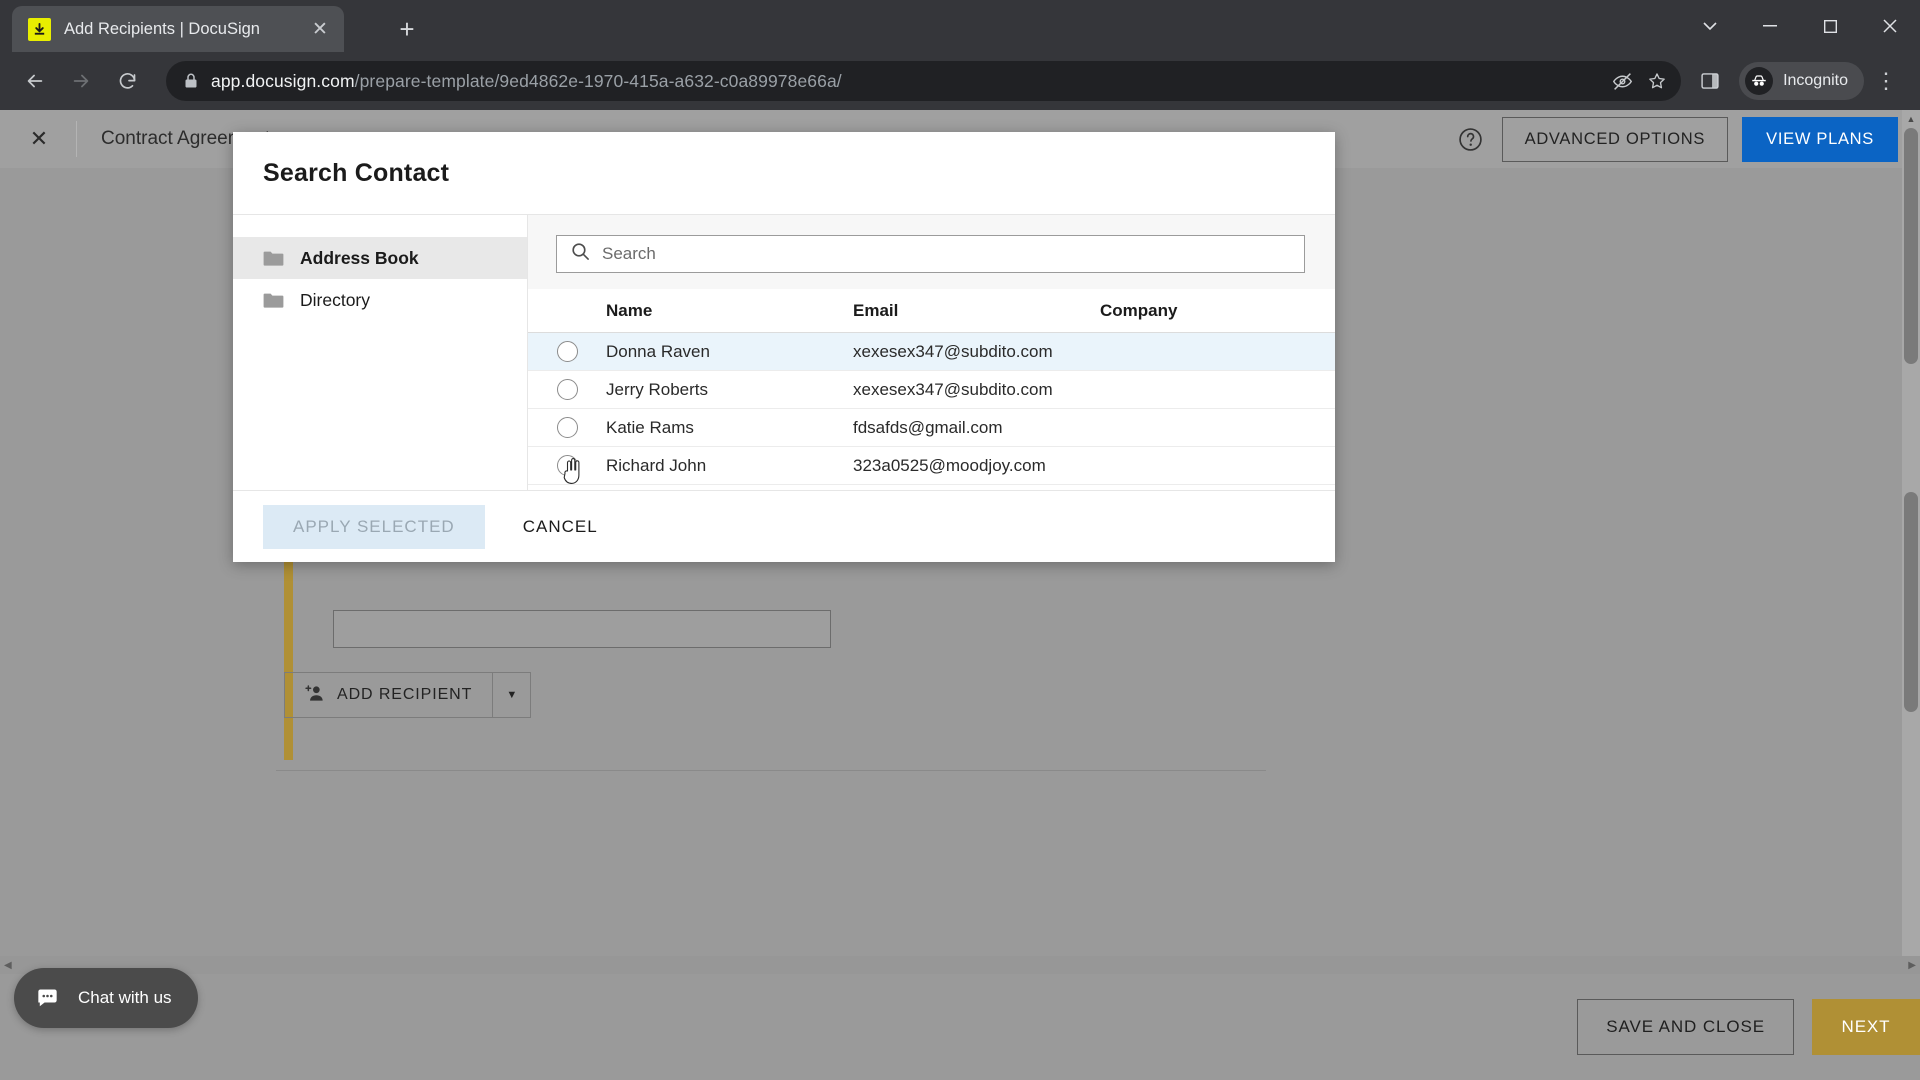 This screenshot has height=1080, width=1920. Describe the element at coordinates (560, 527) in the screenshot. I see `cancel-button: CANCEL` at that location.